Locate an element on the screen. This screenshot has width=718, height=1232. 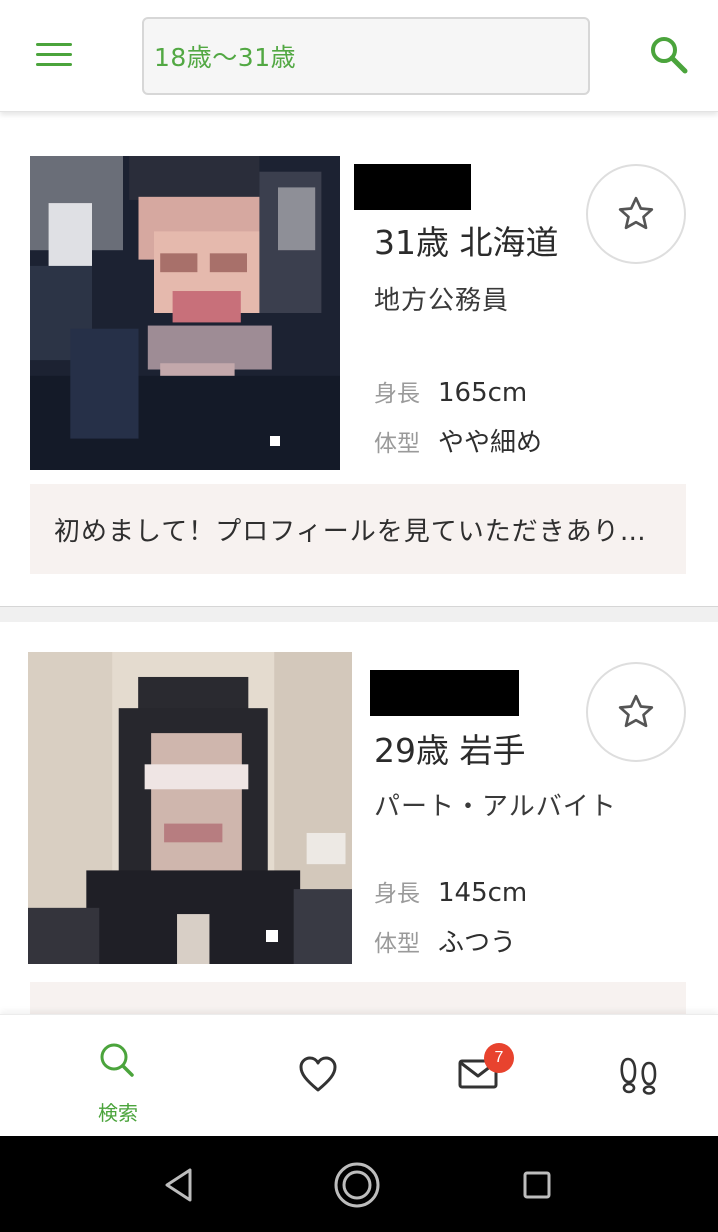
heart-icon is located at coordinates (318, 1074).